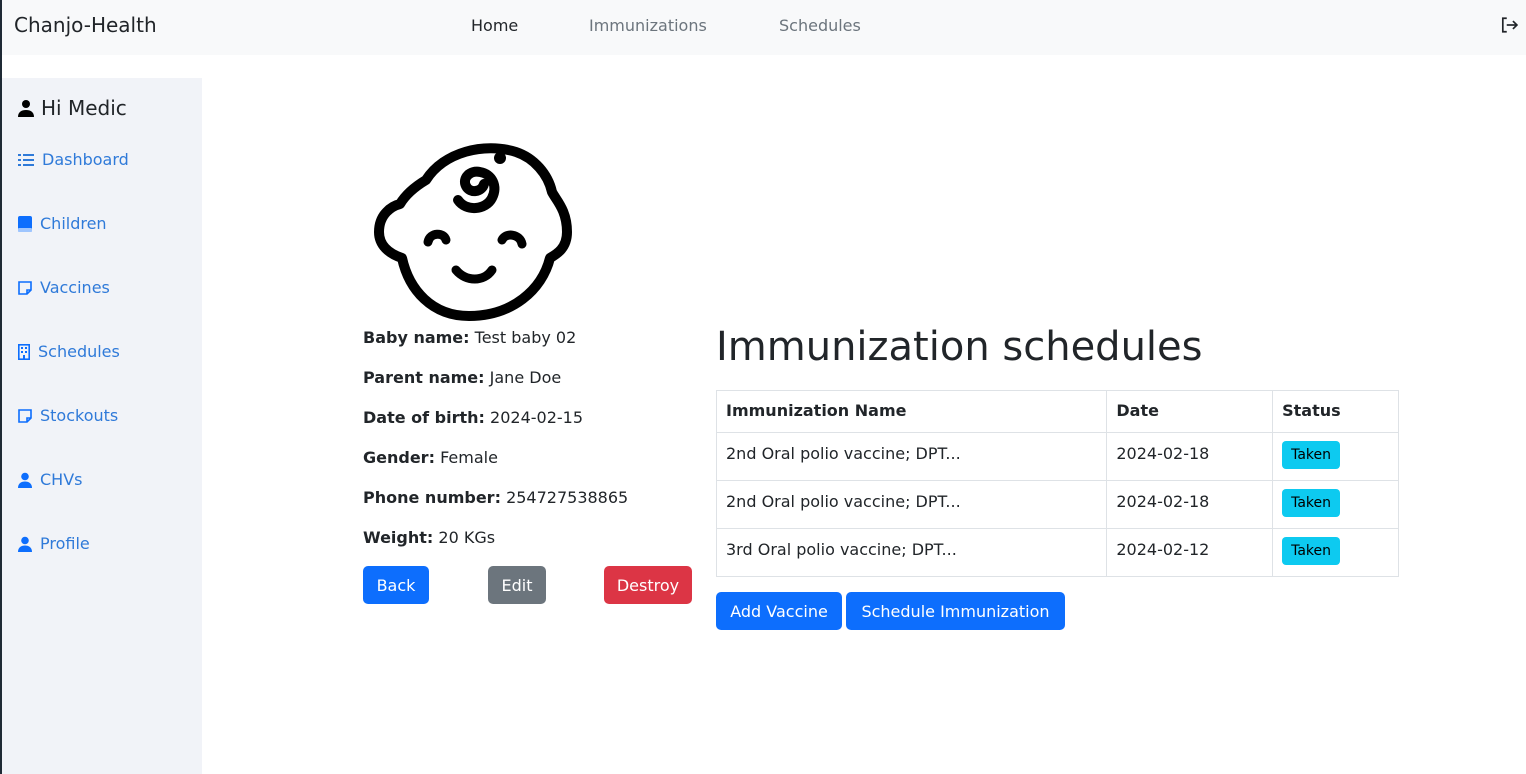  I want to click on table-header-row: Immunization Name Date Status, so click(1057, 411).